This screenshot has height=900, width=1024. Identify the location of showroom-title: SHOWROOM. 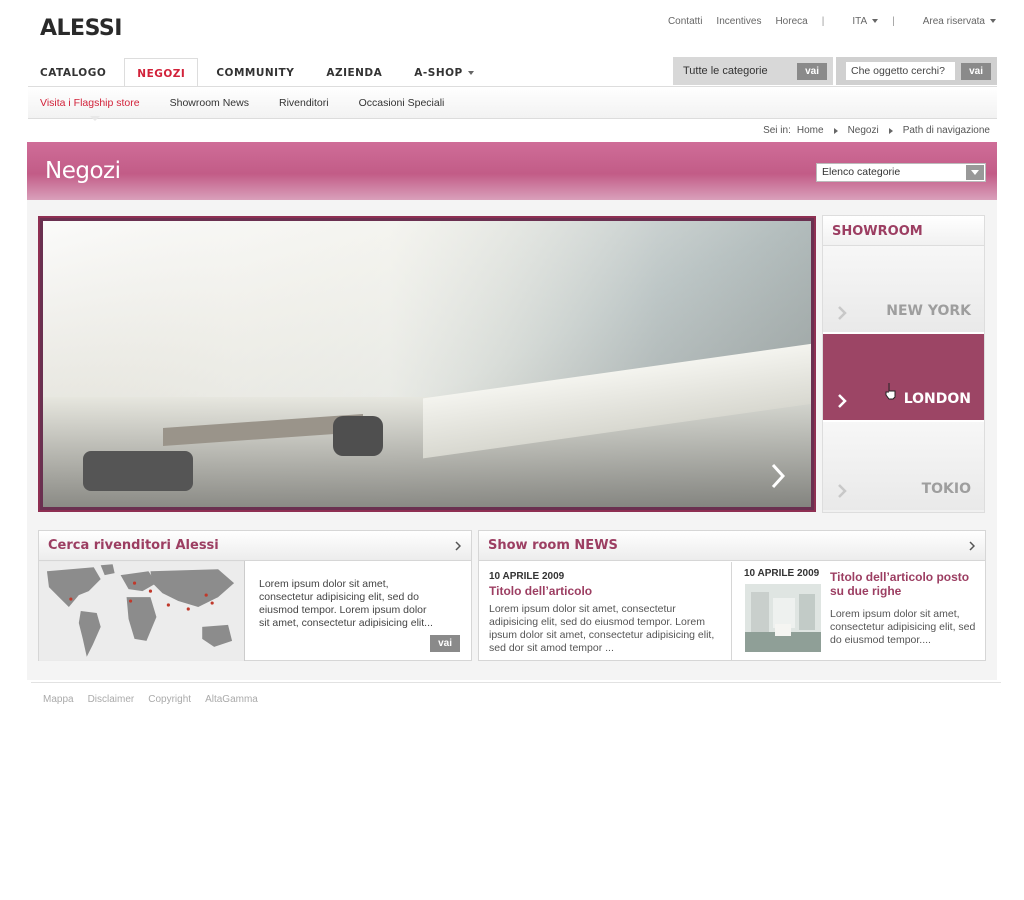
(903, 231).